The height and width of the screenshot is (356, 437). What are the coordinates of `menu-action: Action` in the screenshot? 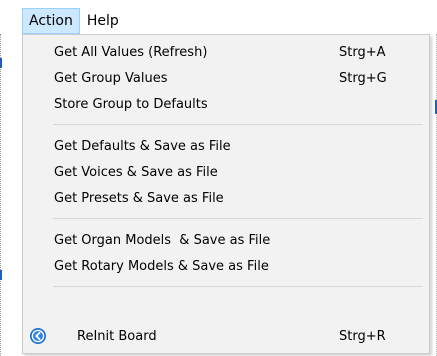 It's located at (51, 21).